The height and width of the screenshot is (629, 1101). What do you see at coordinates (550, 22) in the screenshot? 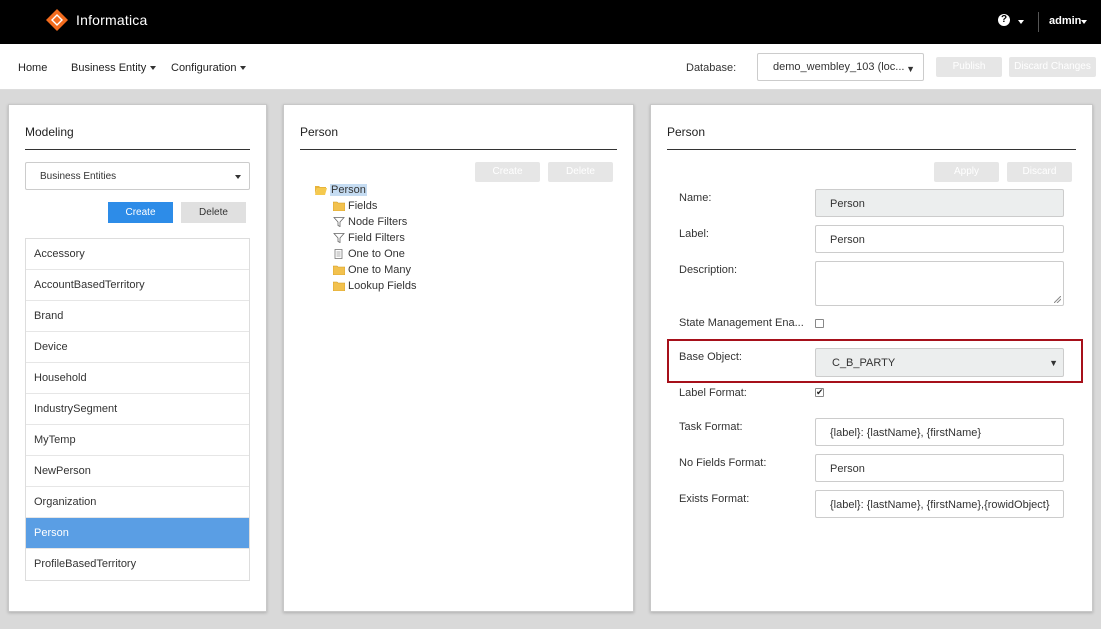
I see `top-bar: Informatica ? admin` at bounding box center [550, 22].